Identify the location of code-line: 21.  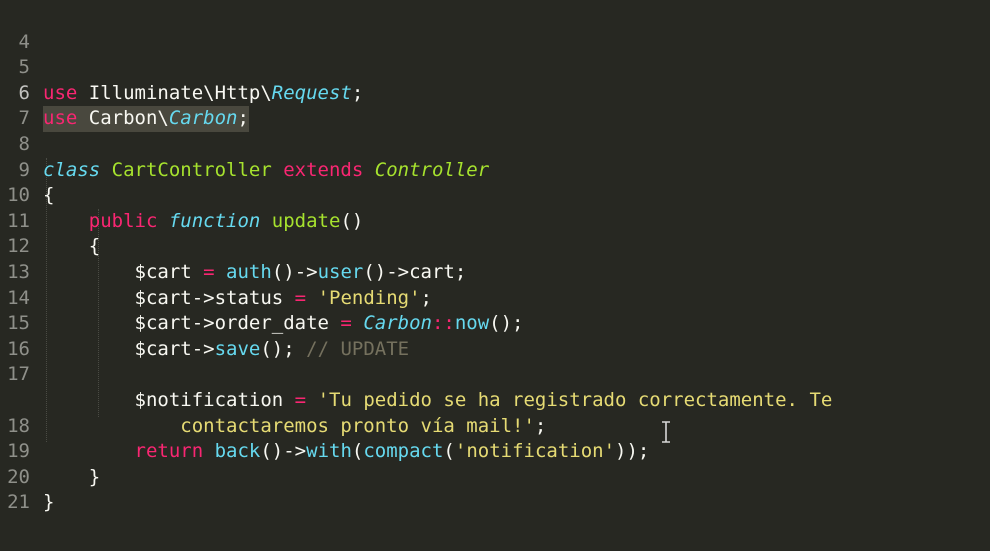
(495, 489).